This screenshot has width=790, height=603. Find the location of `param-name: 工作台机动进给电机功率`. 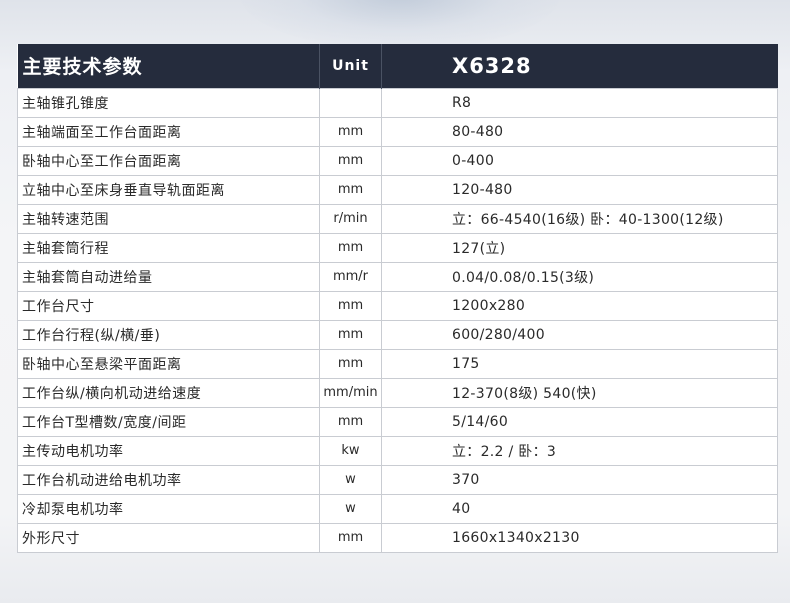

param-name: 工作台机动进给电机功率 is located at coordinates (168, 479).